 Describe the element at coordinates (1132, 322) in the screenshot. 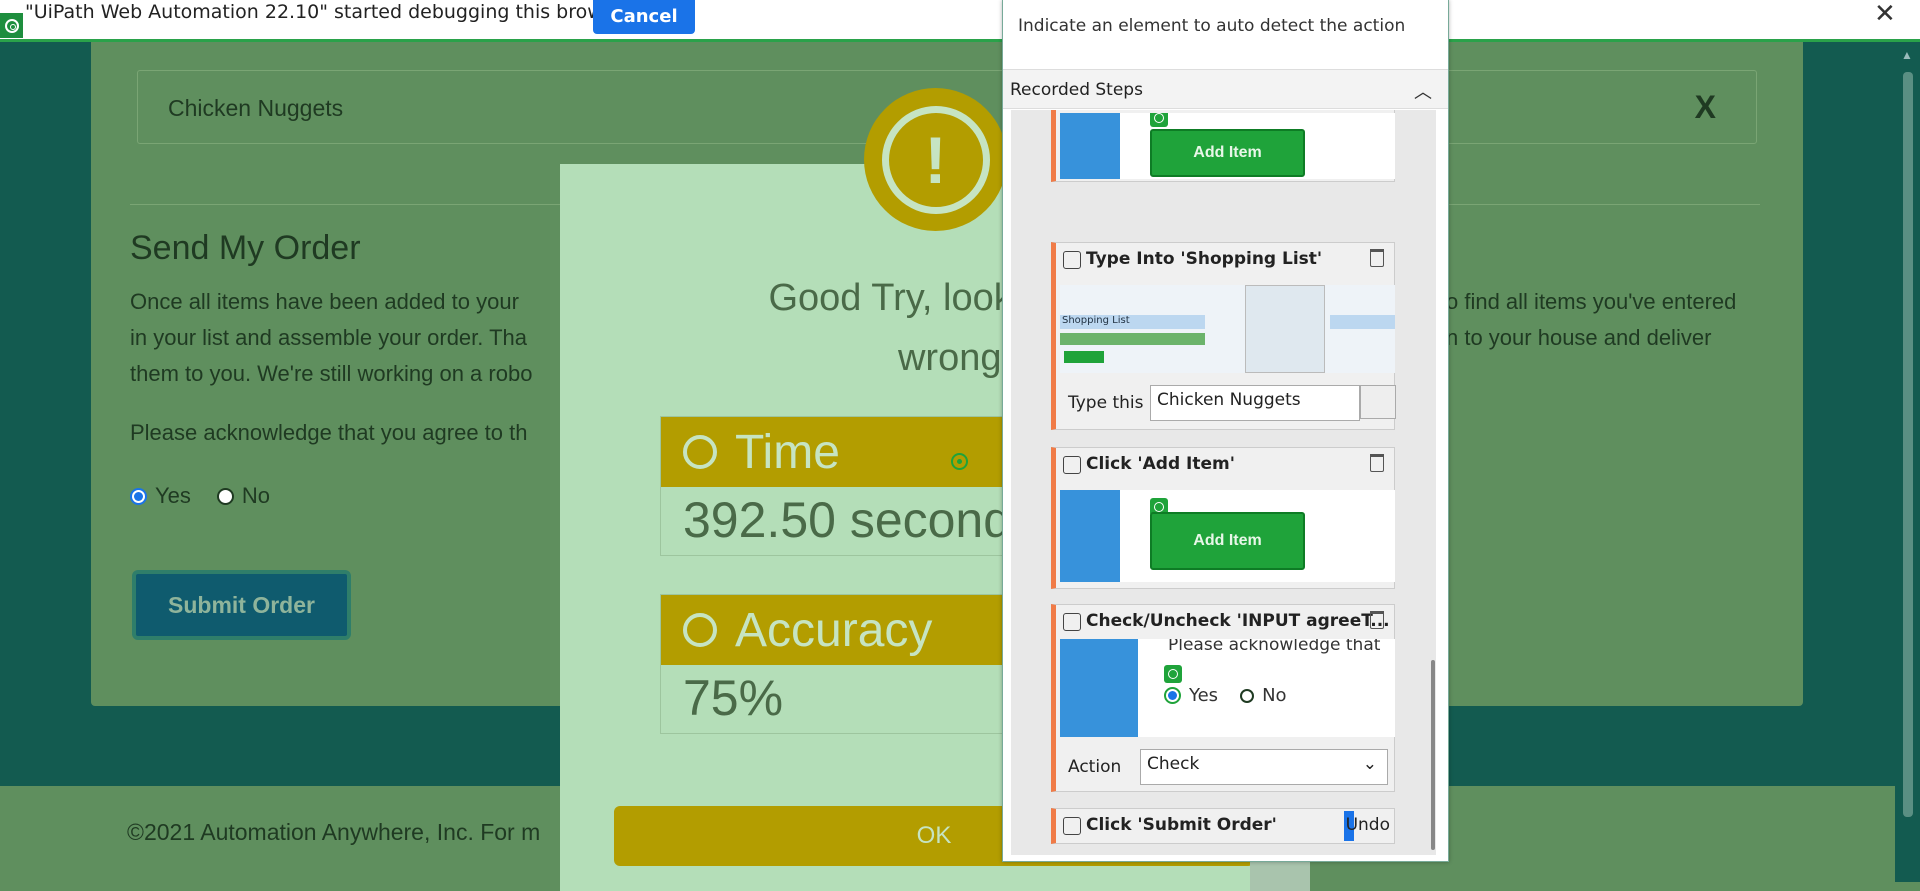

I see `thumb-shopping-list: Shopping List` at that location.